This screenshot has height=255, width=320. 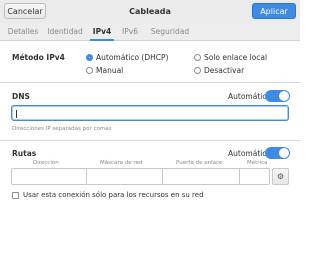 I want to click on tab-ipv4: IPv4, so click(x=102, y=32).